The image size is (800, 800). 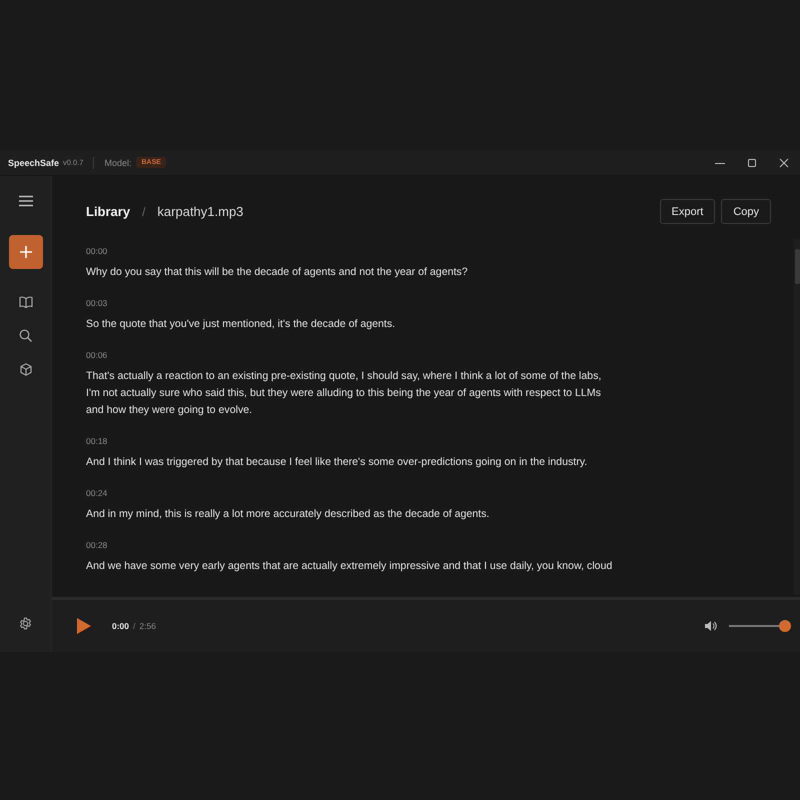 What do you see at coordinates (200, 211) in the screenshot?
I see `file-name: karpathy1.mp3` at bounding box center [200, 211].